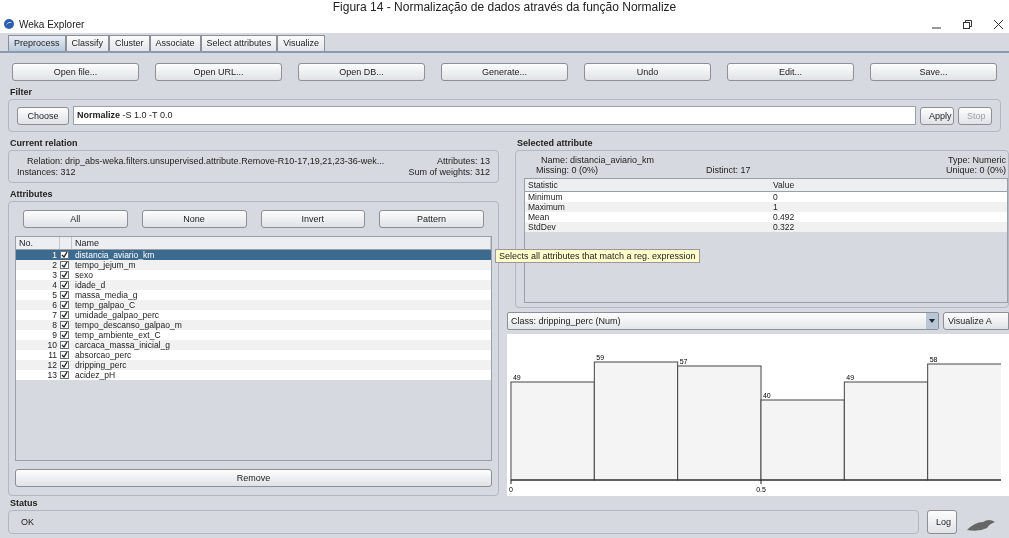 The width and height of the screenshot is (1009, 538). What do you see at coordinates (431, 219) in the screenshot?
I see `attribute-select-button: Pattern` at bounding box center [431, 219].